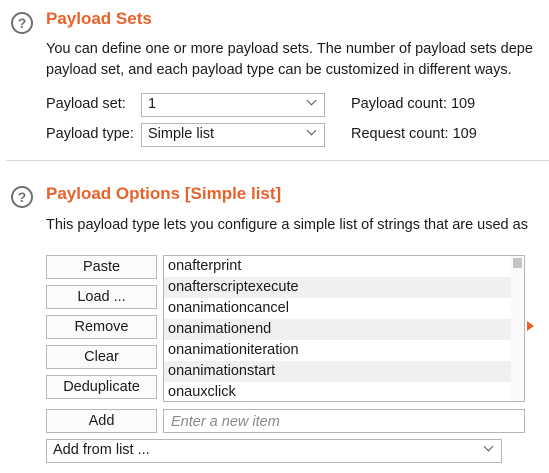 This screenshot has width=549, height=473. I want to click on list-item: onafterprint, so click(337, 266).